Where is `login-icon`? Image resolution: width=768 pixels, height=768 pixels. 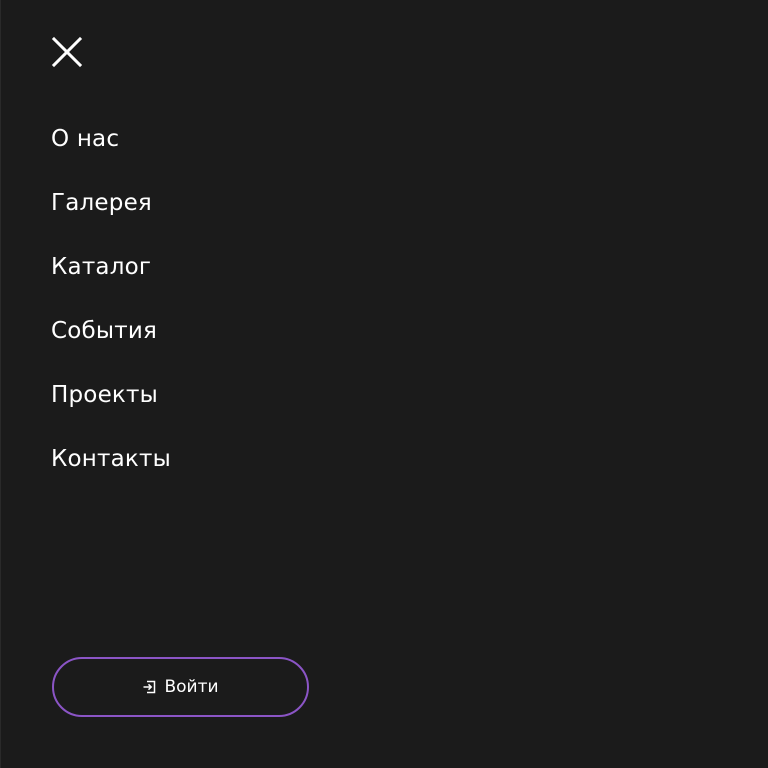 login-icon is located at coordinates (149, 687).